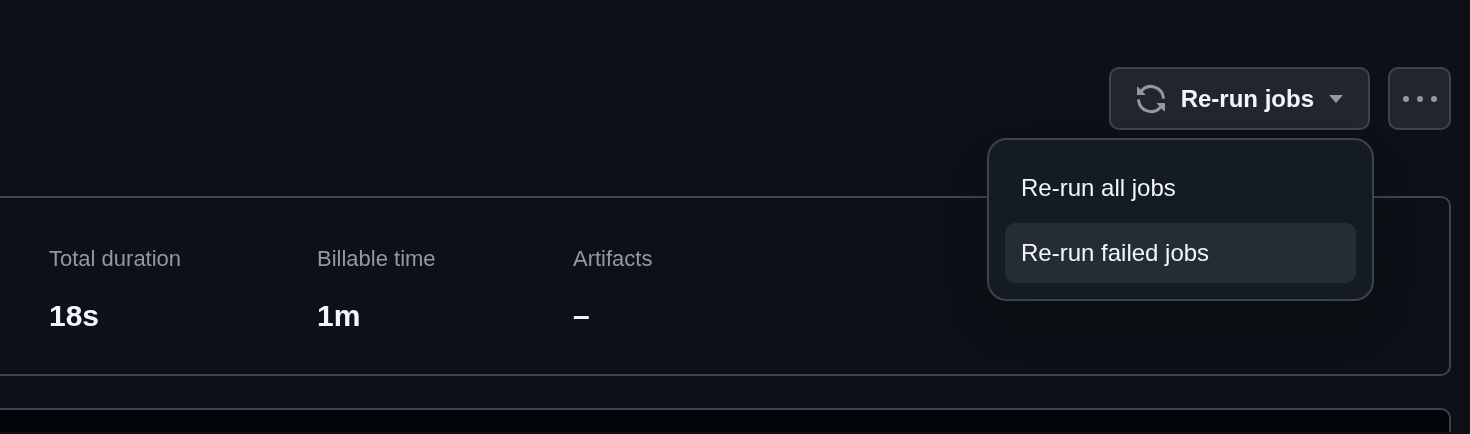  What do you see at coordinates (74, 316) in the screenshot?
I see `stat-value: 18s` at bounding box center [74, 316].